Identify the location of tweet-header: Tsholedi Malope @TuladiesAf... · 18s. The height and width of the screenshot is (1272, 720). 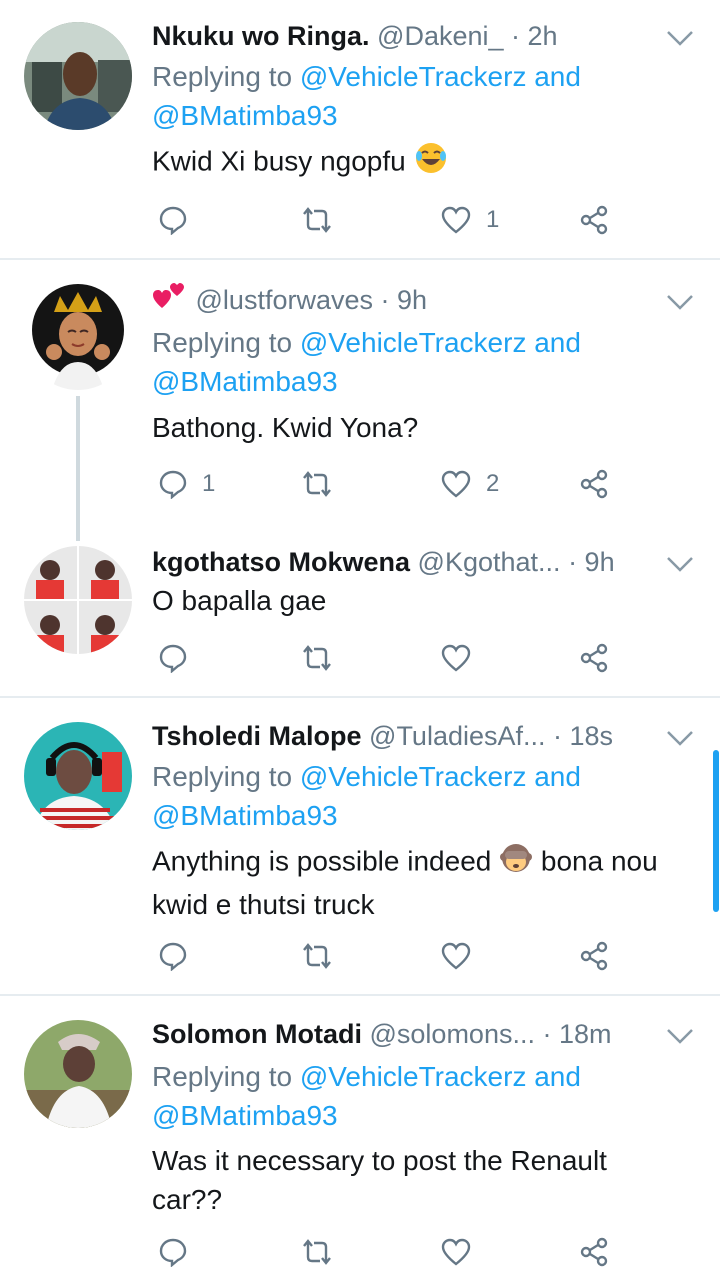
(391, 736).